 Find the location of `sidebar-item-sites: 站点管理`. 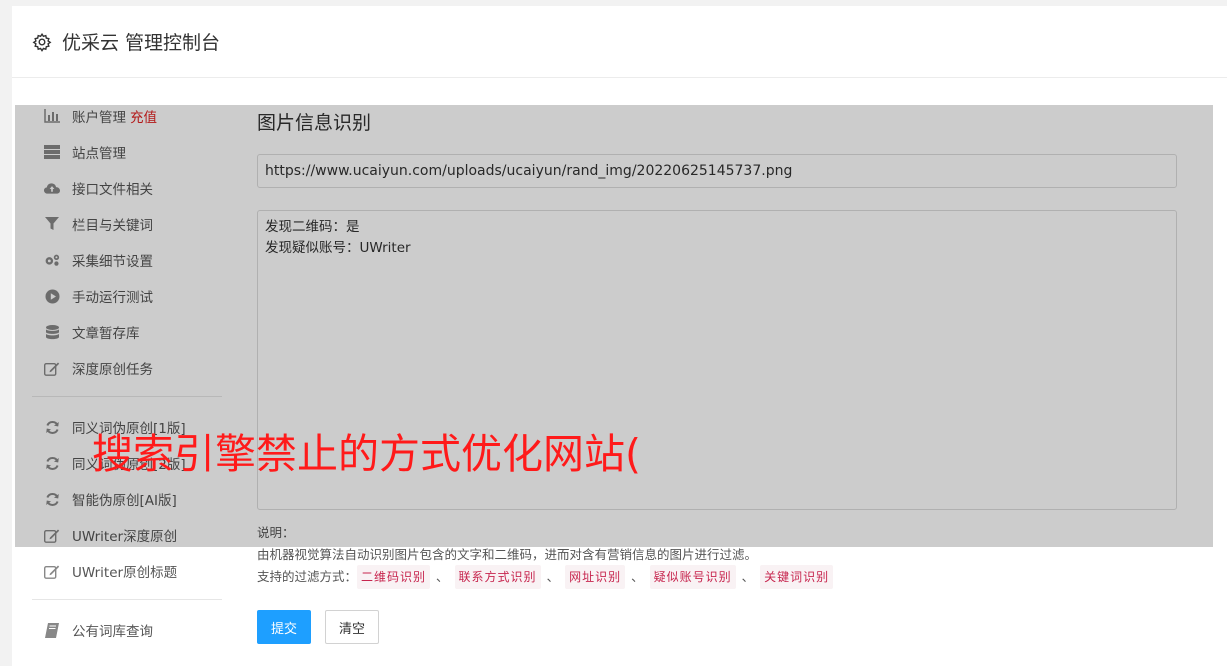

sidebar-item-sites: 站点管理 is located at coordinates (127, 152).